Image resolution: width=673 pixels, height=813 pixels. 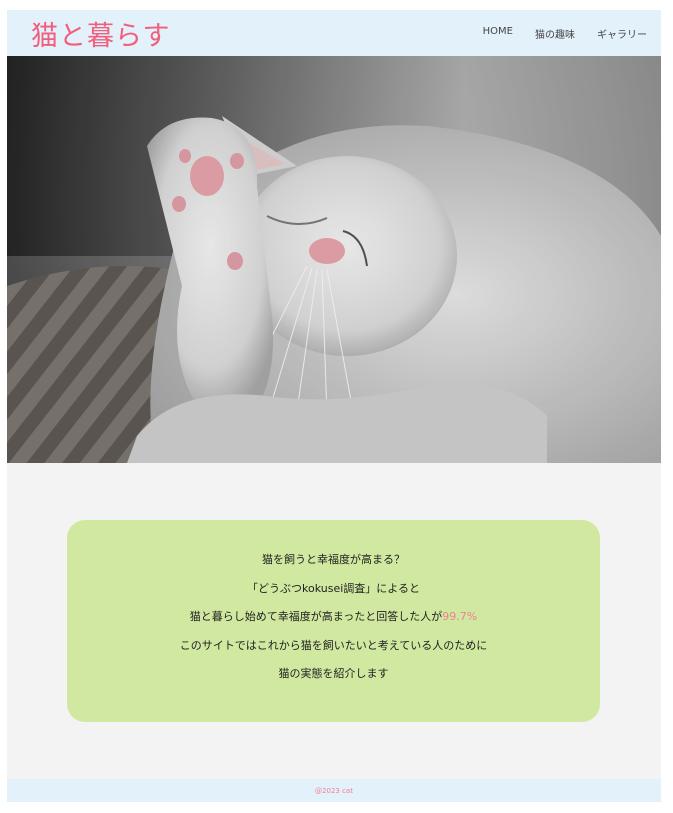 I want to click on site-footer: @2023 cat, so click(x=334, y=790).